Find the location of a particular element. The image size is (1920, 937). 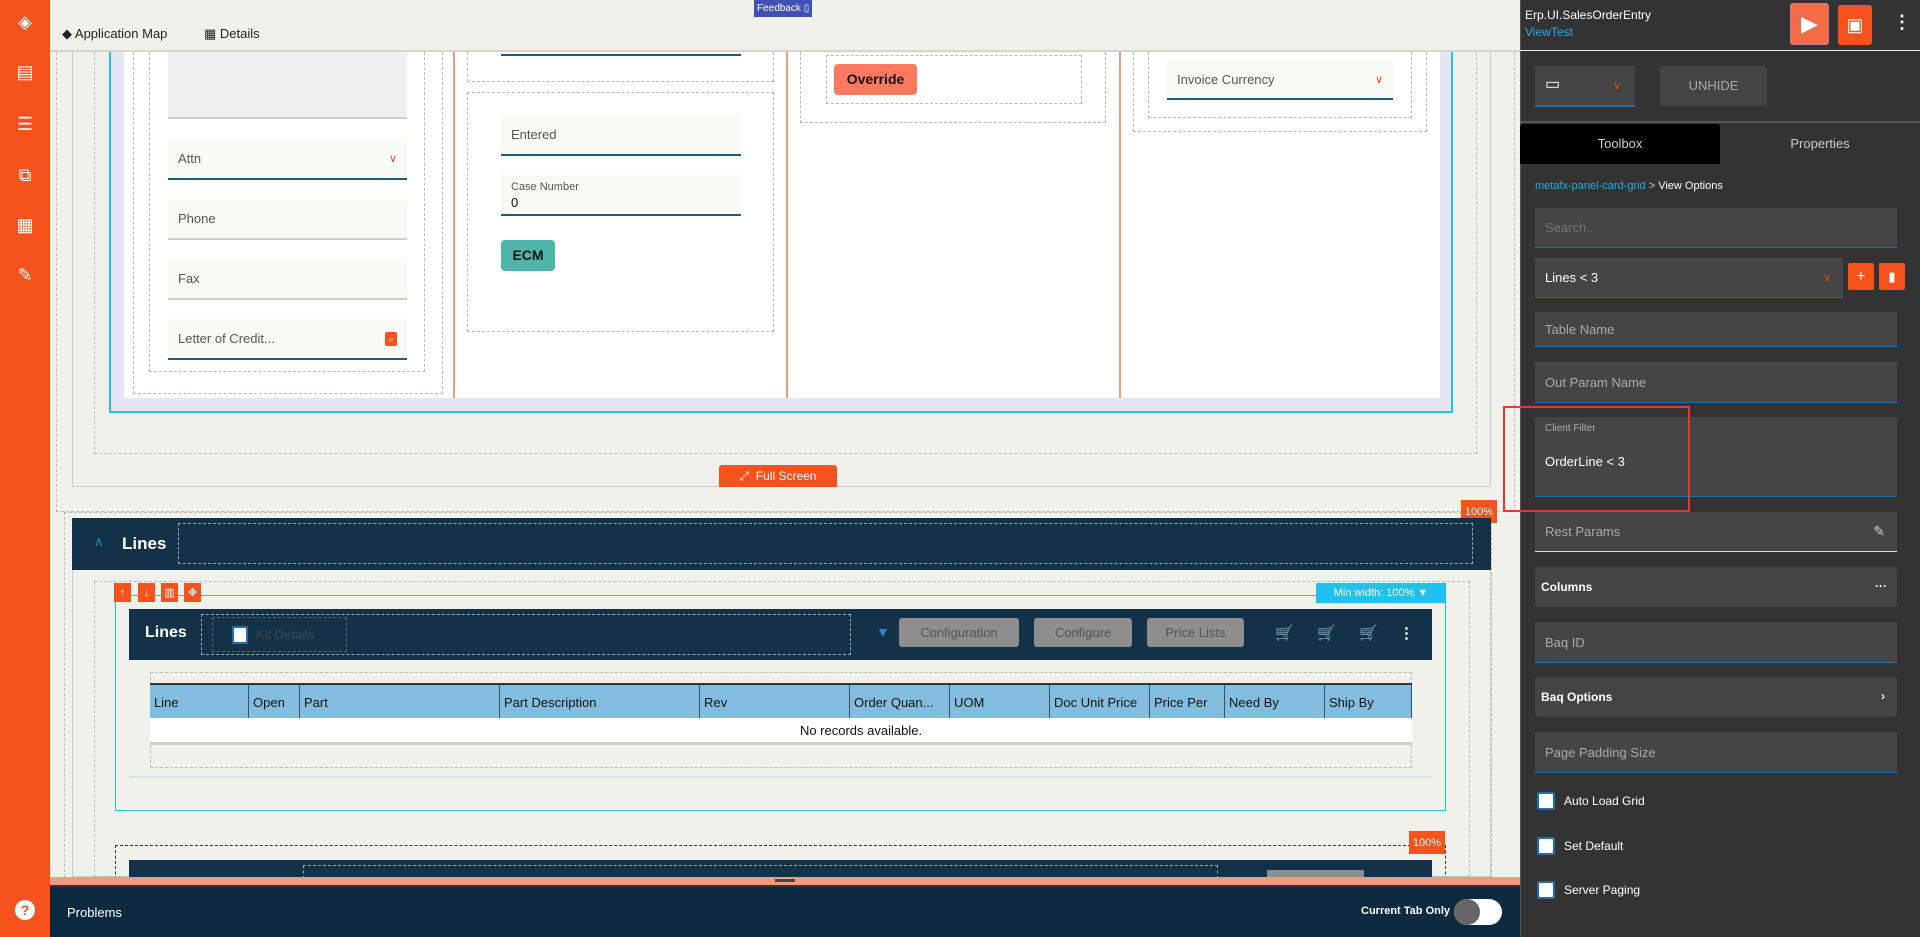

cart-remove-icon: 🛒 is located at coordinates (1326, 633).